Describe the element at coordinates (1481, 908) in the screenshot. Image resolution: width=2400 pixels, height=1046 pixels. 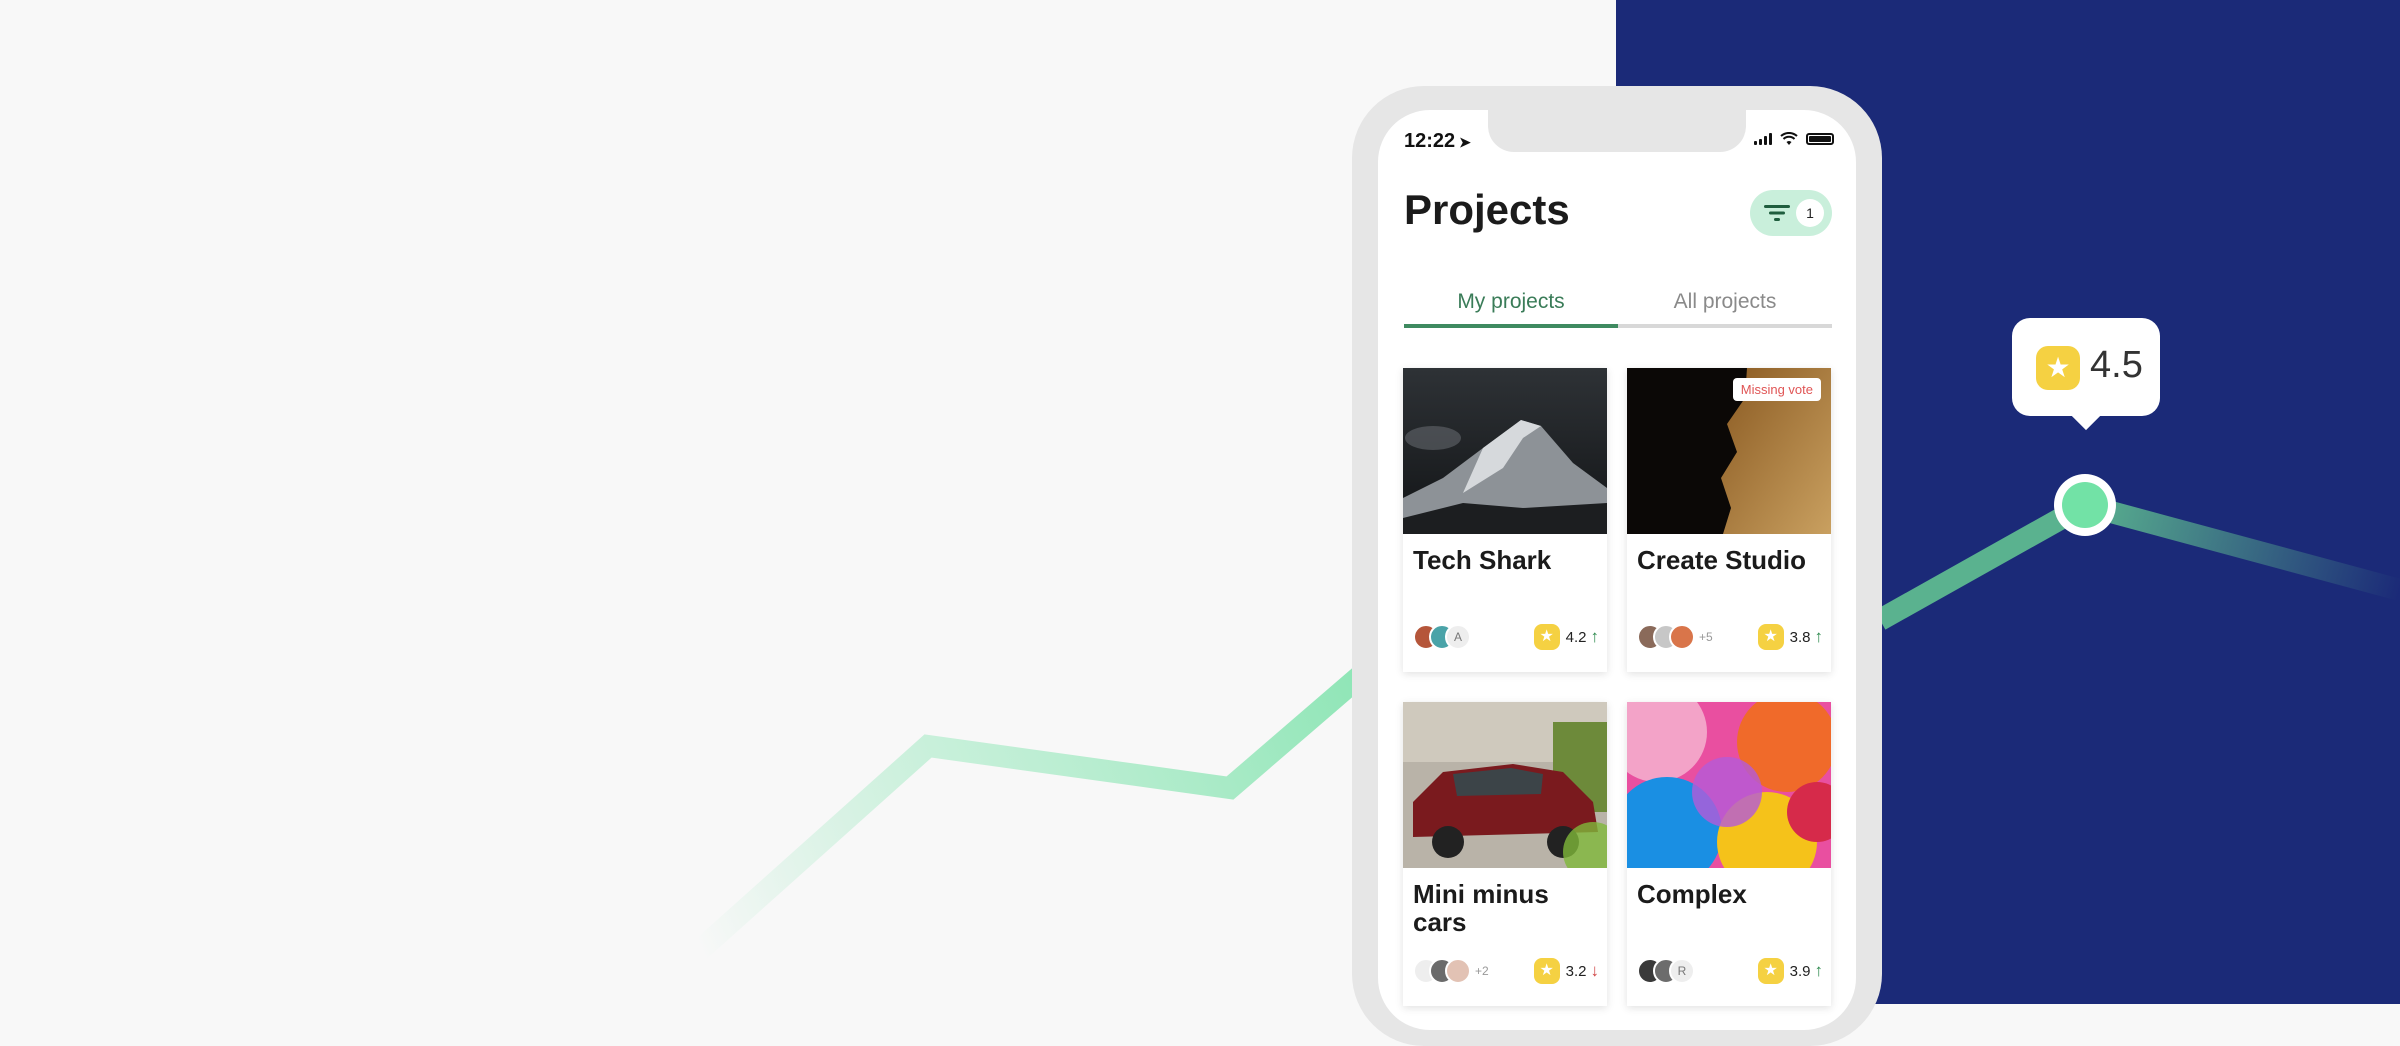
I see `project-name: Mini minus cars` at that location.